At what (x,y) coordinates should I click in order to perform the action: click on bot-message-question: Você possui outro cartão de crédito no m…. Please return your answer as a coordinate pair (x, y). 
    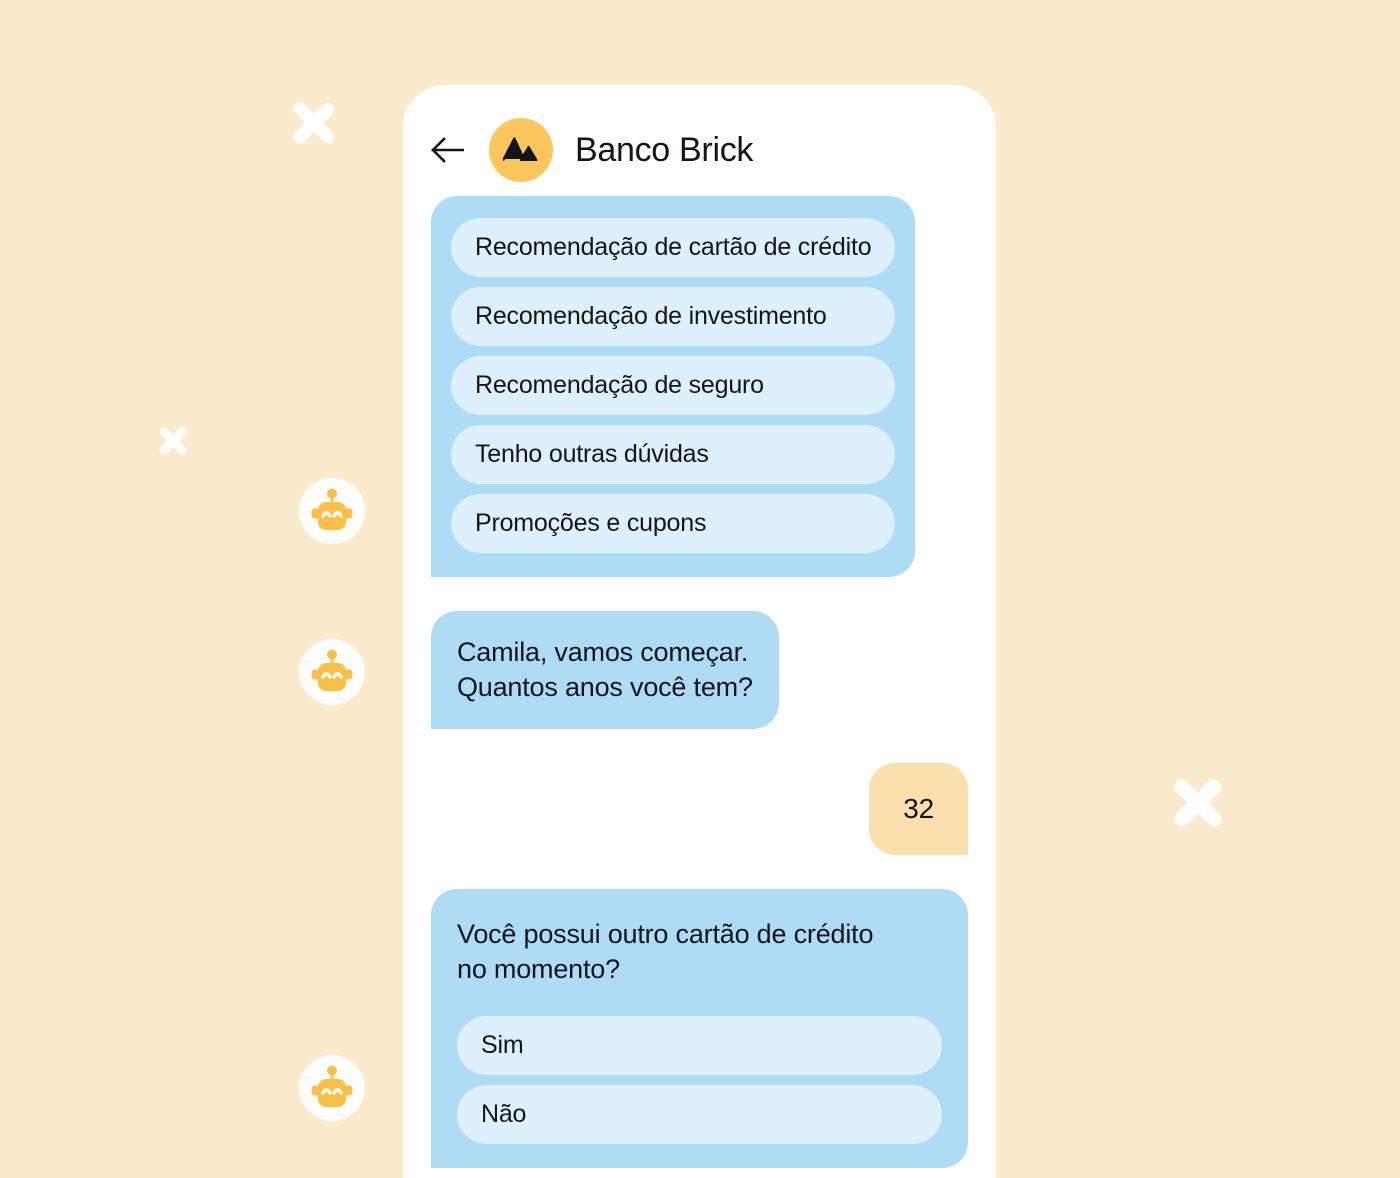
    Looking at the image, I should click on (699, 1028).